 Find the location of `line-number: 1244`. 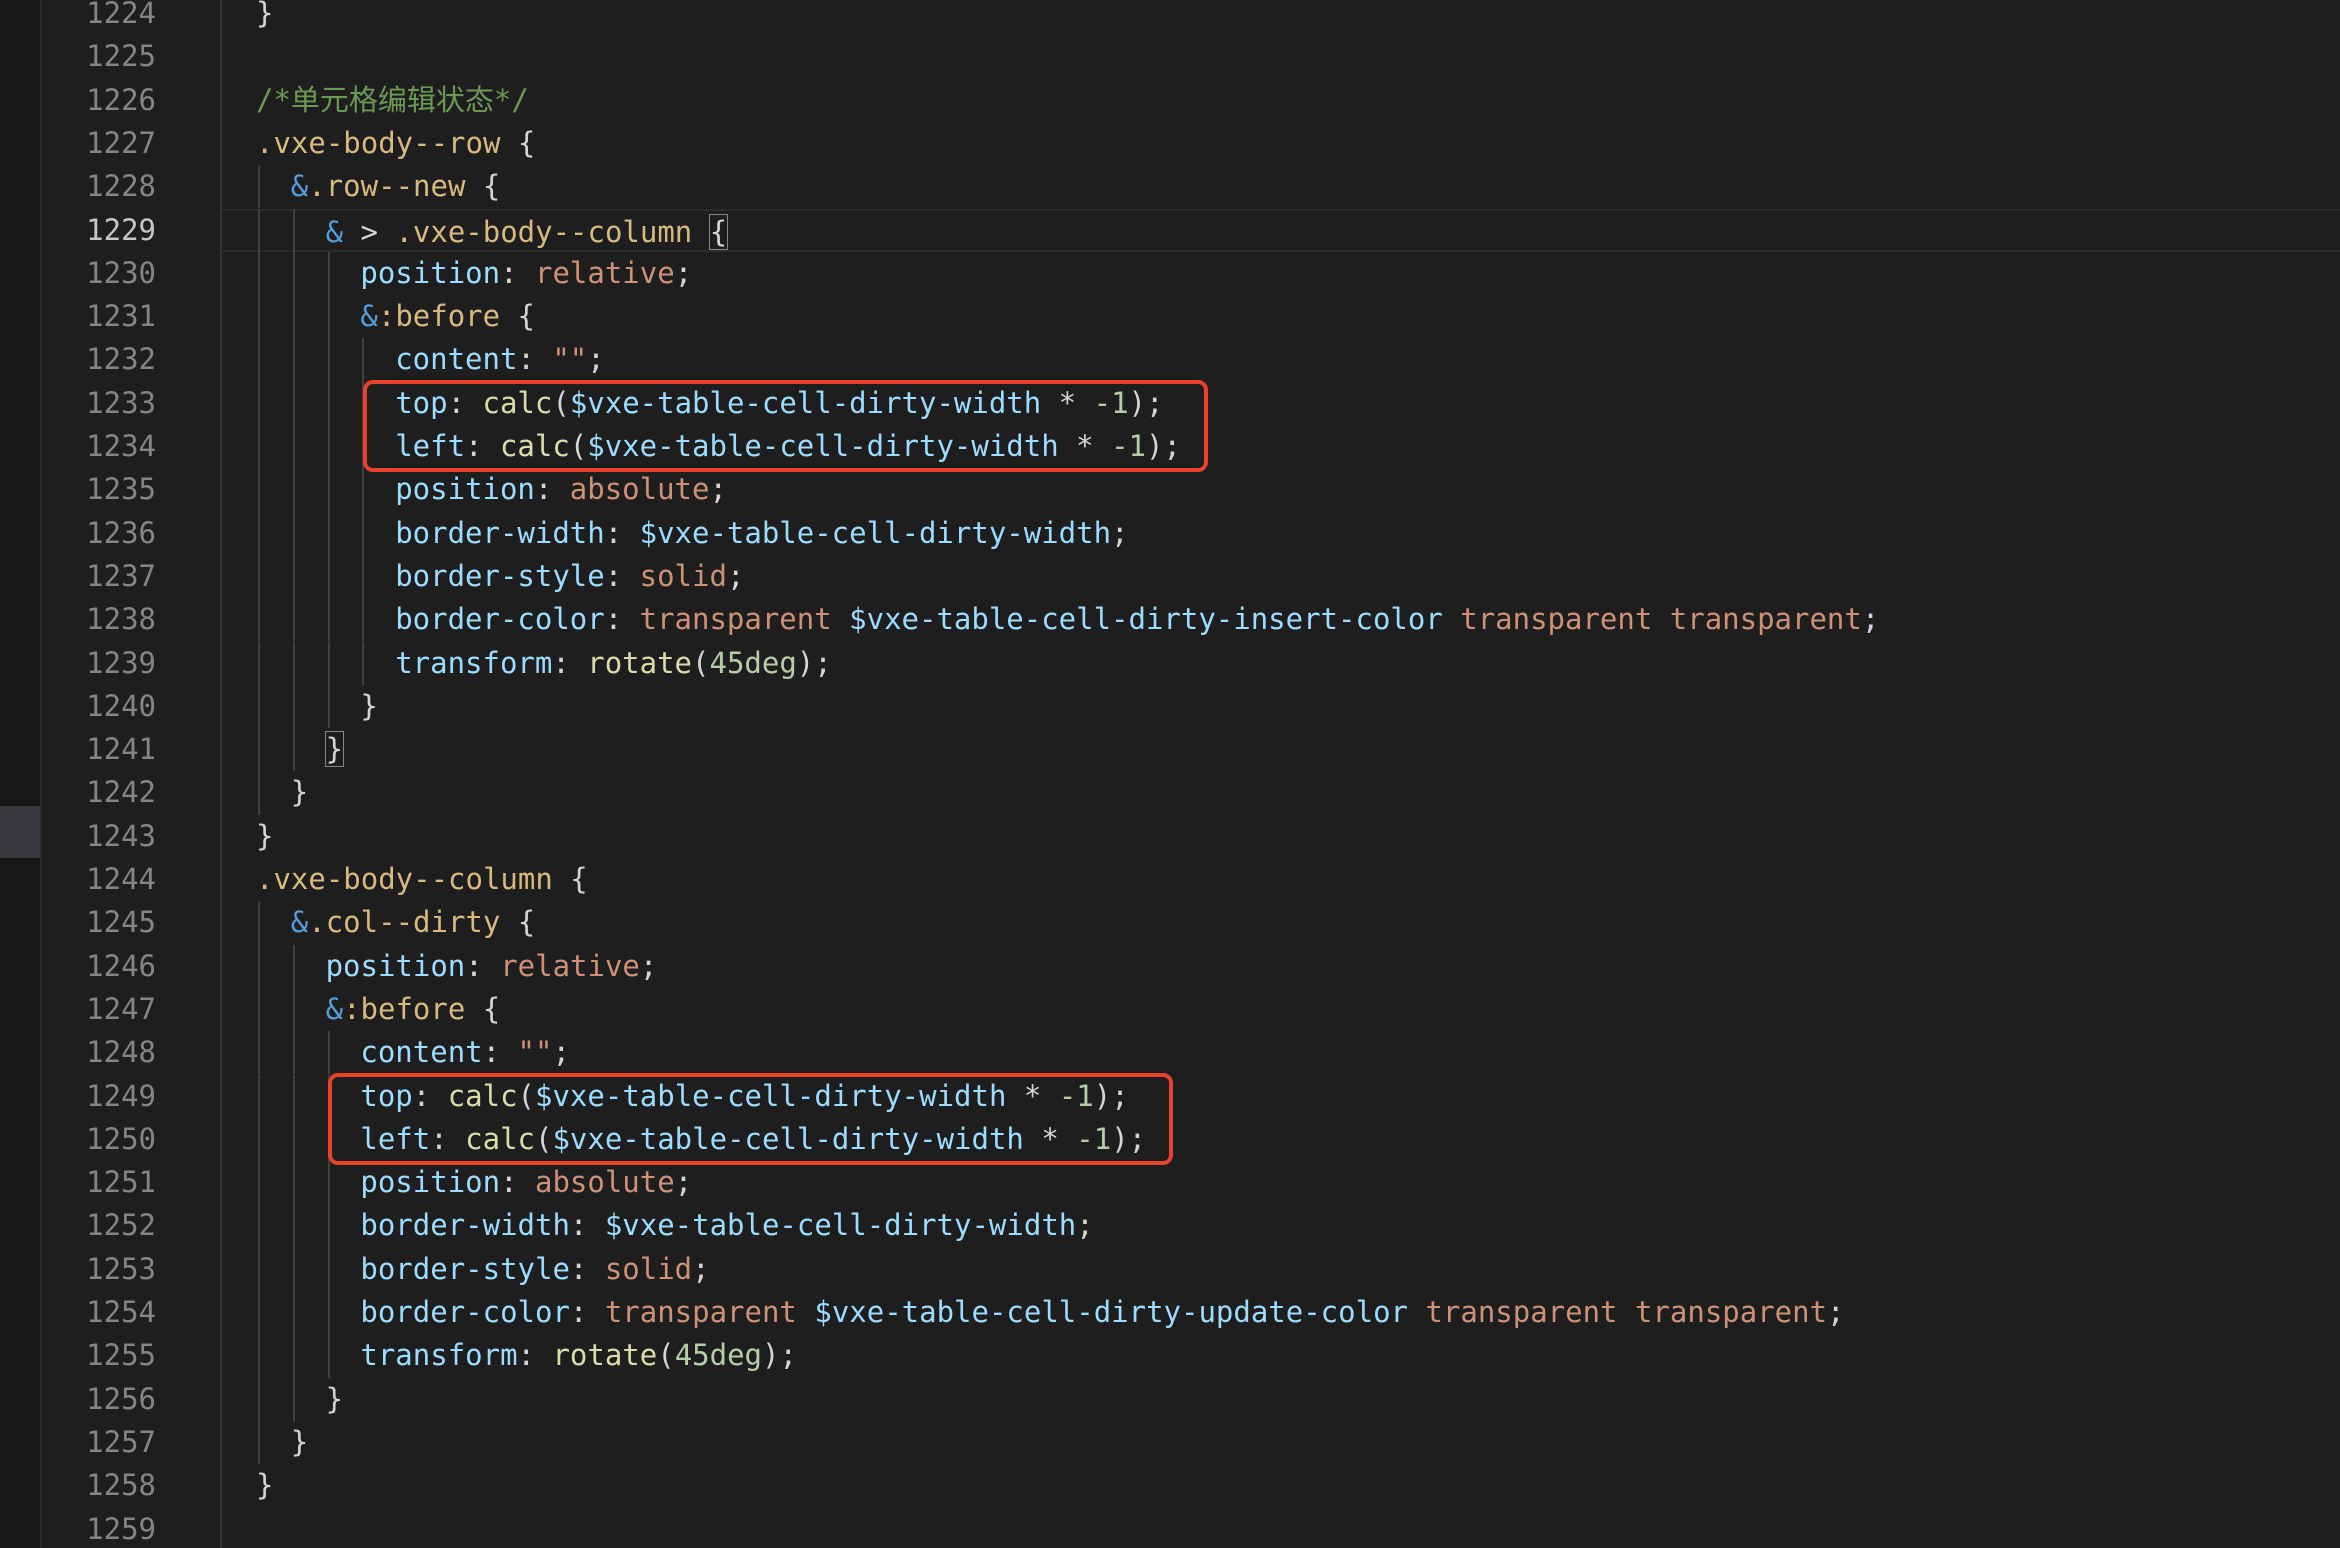

line-number: 1244 is located at coordinates (121, 879).